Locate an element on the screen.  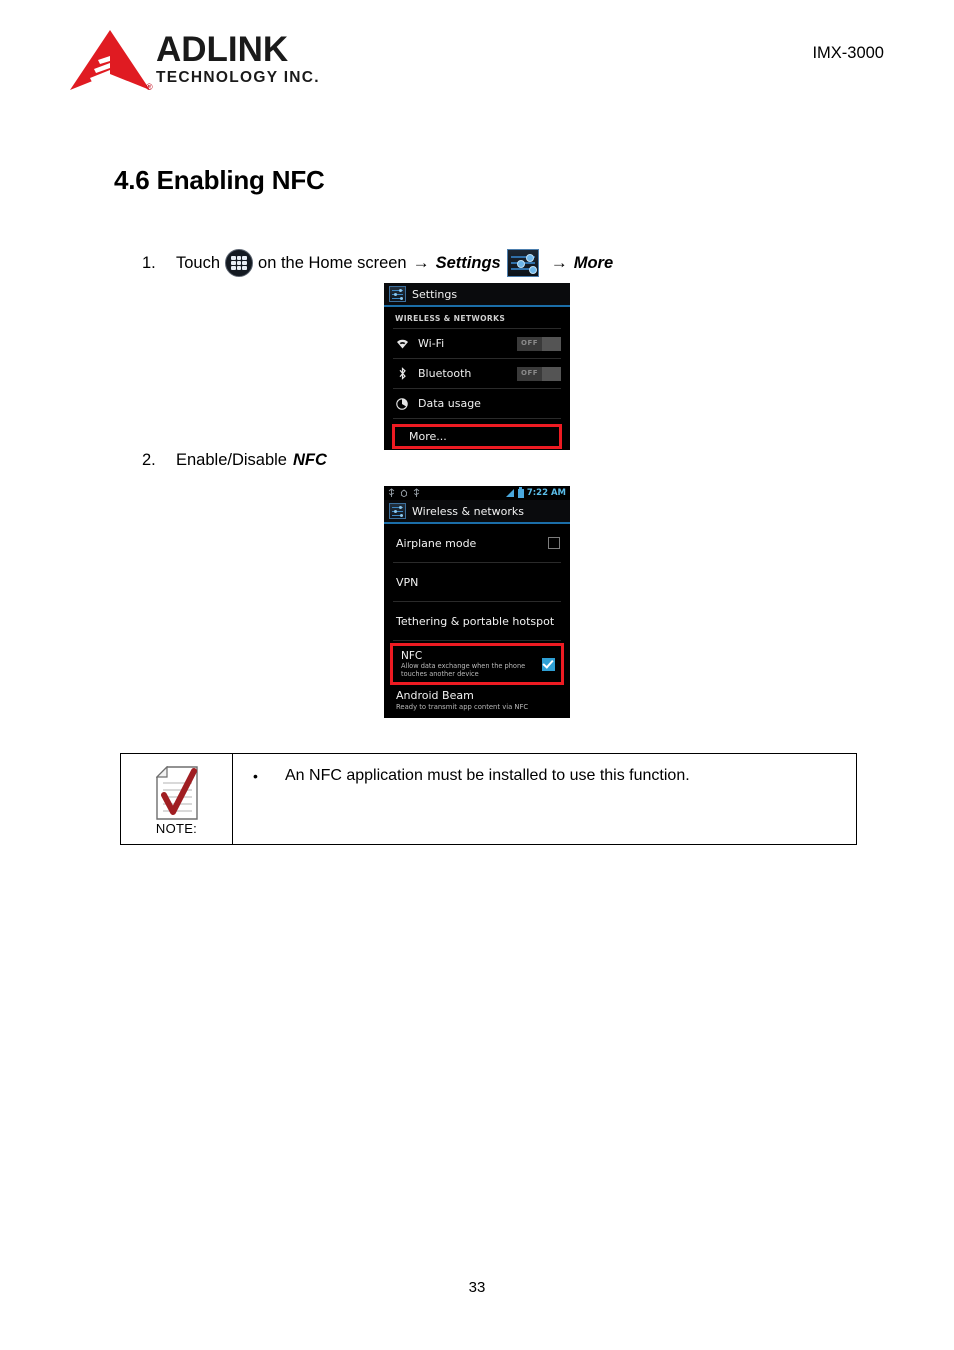
note-label: NOTE: is located at coordinates (176, 828).